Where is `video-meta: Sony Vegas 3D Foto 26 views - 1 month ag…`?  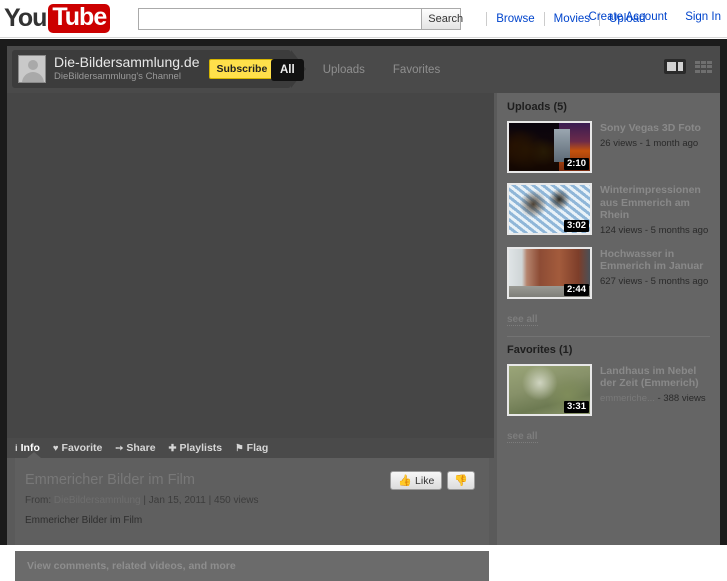 video-meta: Sony Vegas 3D Foto 26 views - 1 month ag… is located at coordinates (650, 147).